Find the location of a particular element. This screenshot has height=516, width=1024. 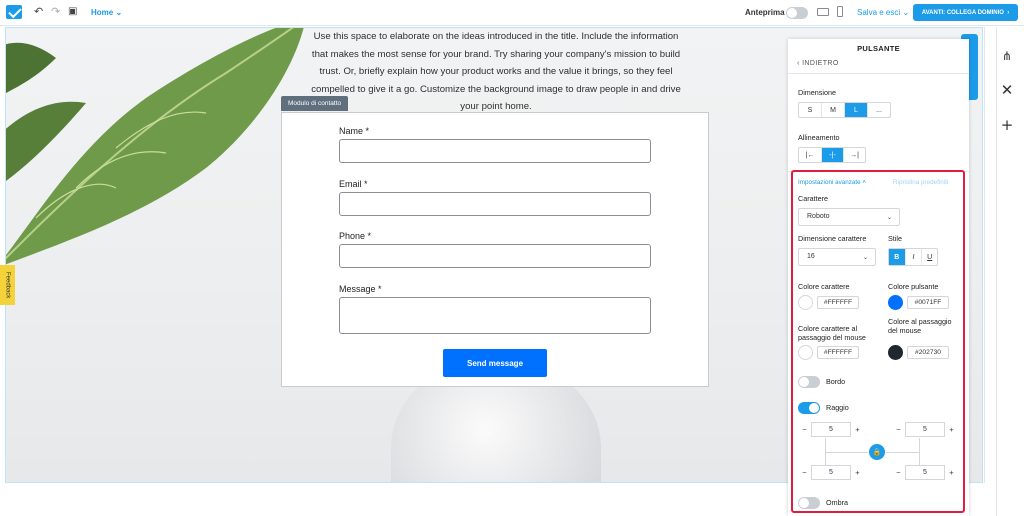

page-select-label: Home is located at coordinates (102, 12).